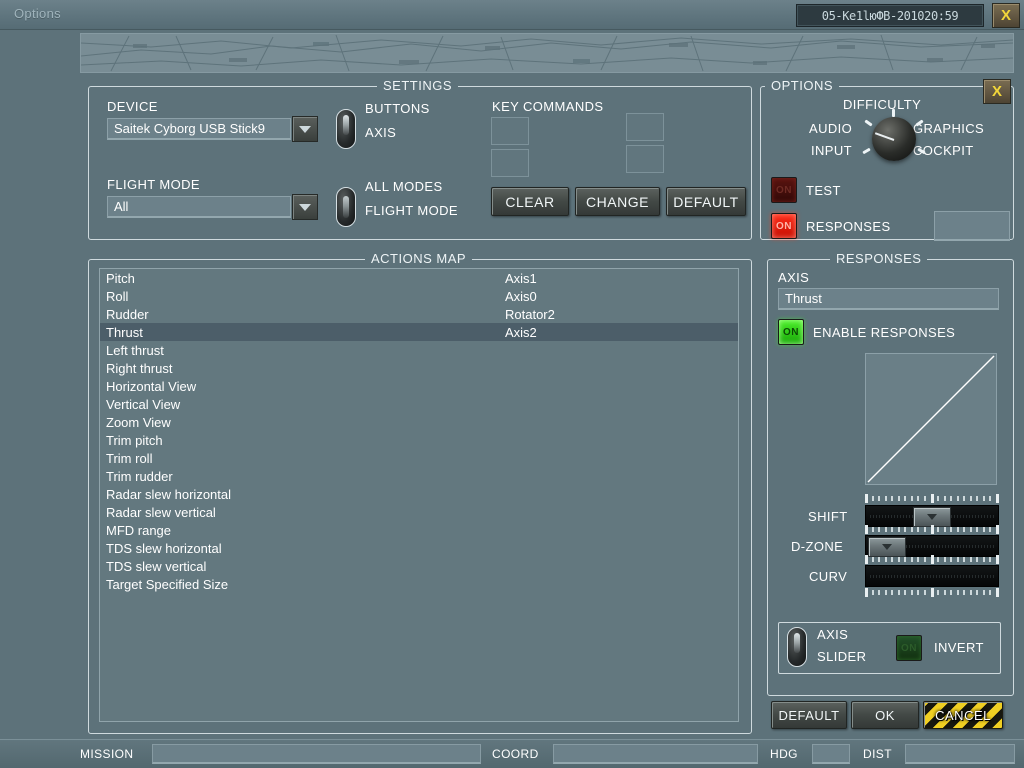  Describe the element at coordinates (346, 207) in the screenshot. I see `all-modes-flight-mode-toggle` at that location.